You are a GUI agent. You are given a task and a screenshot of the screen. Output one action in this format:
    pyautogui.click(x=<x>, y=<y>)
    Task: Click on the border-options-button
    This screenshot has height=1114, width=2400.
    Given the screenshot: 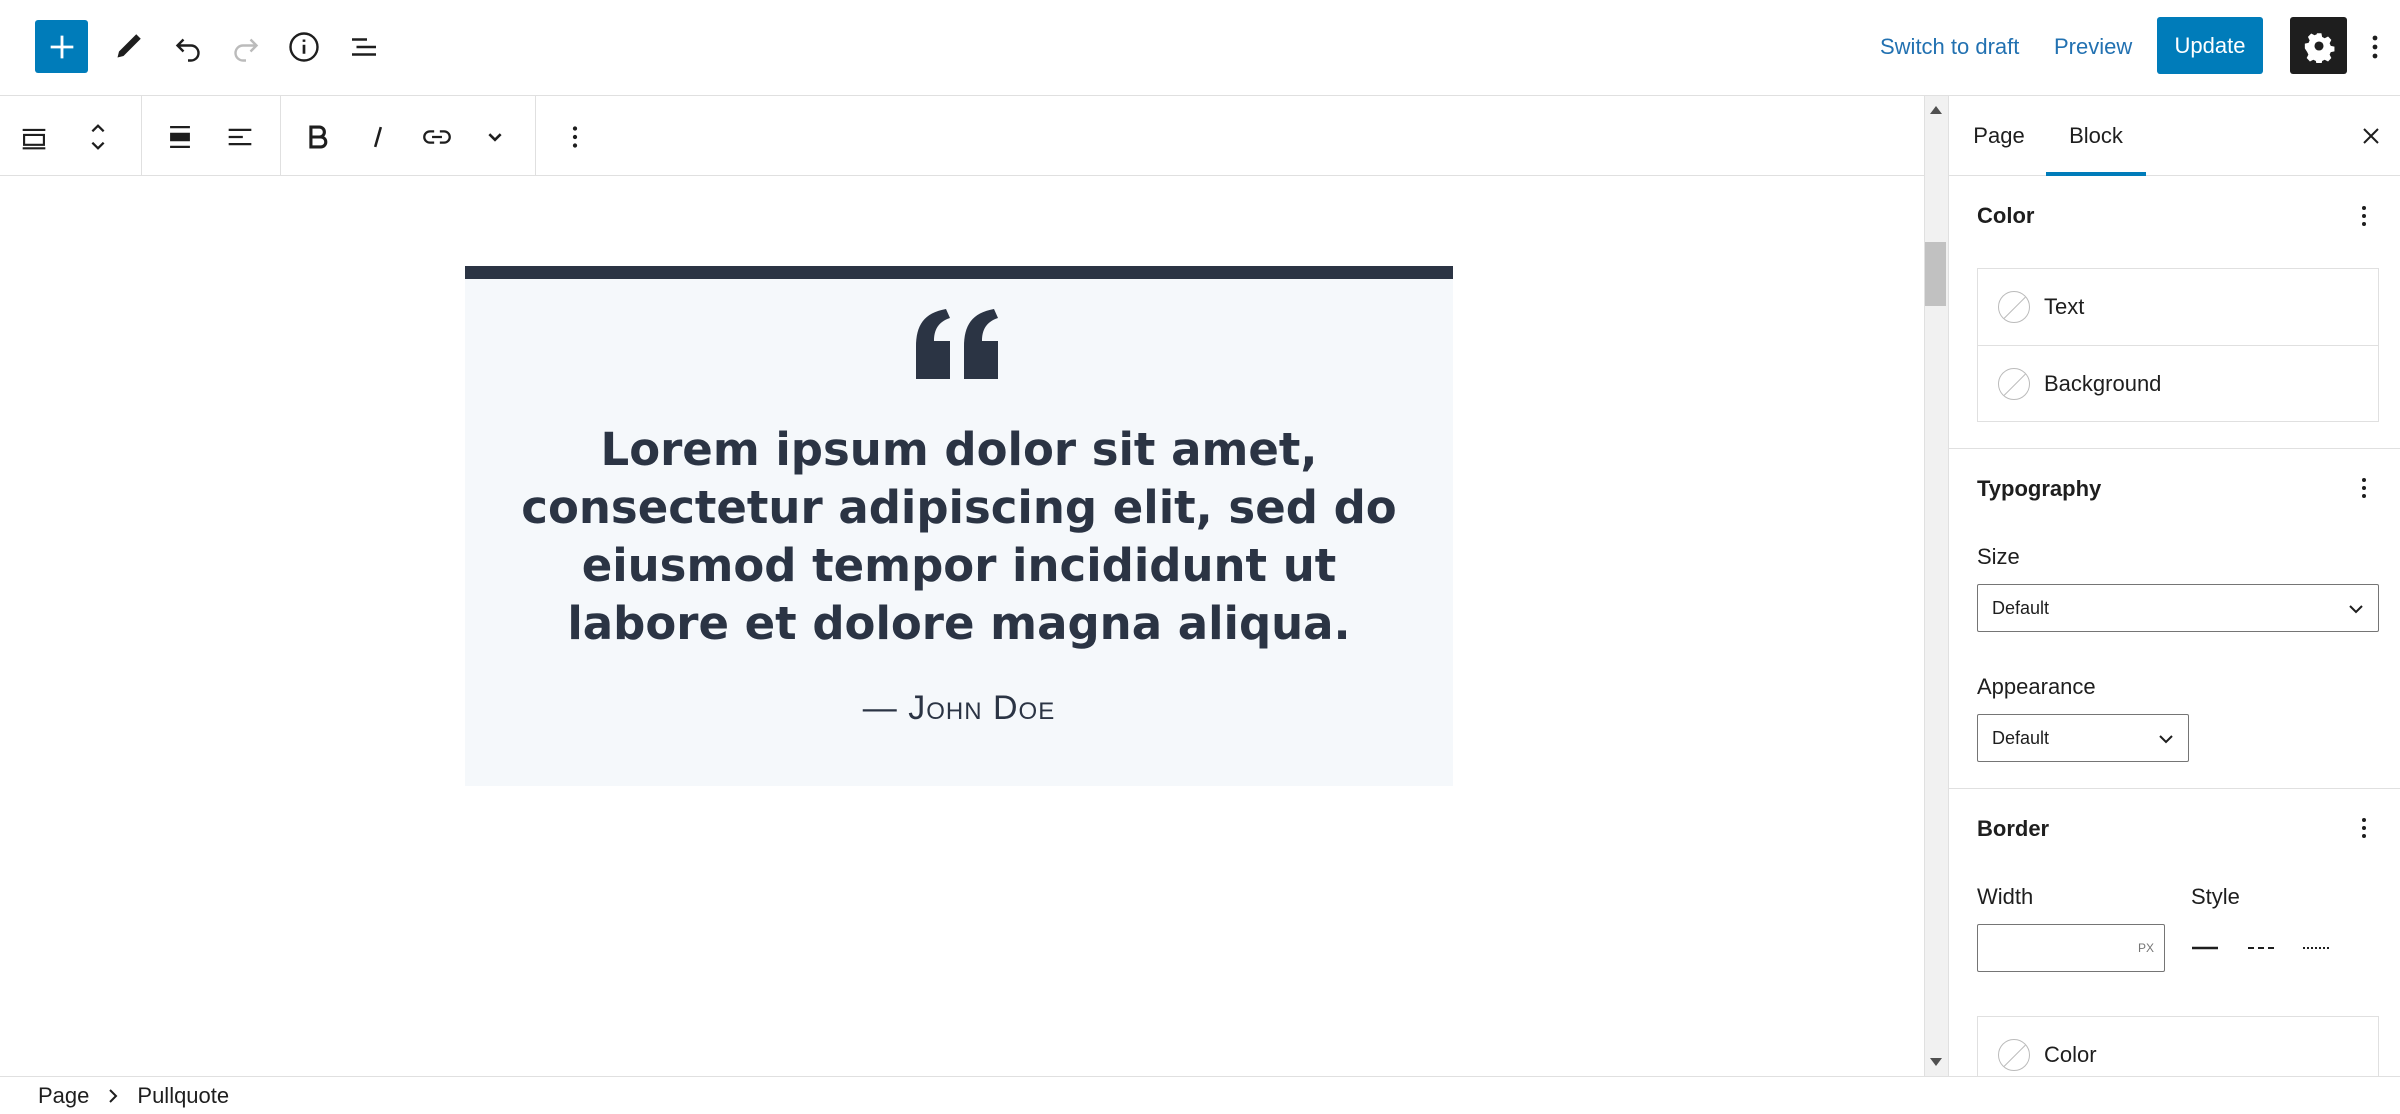 What is the action you would take?
    pyautogui.click(x=2364, y=828)
    